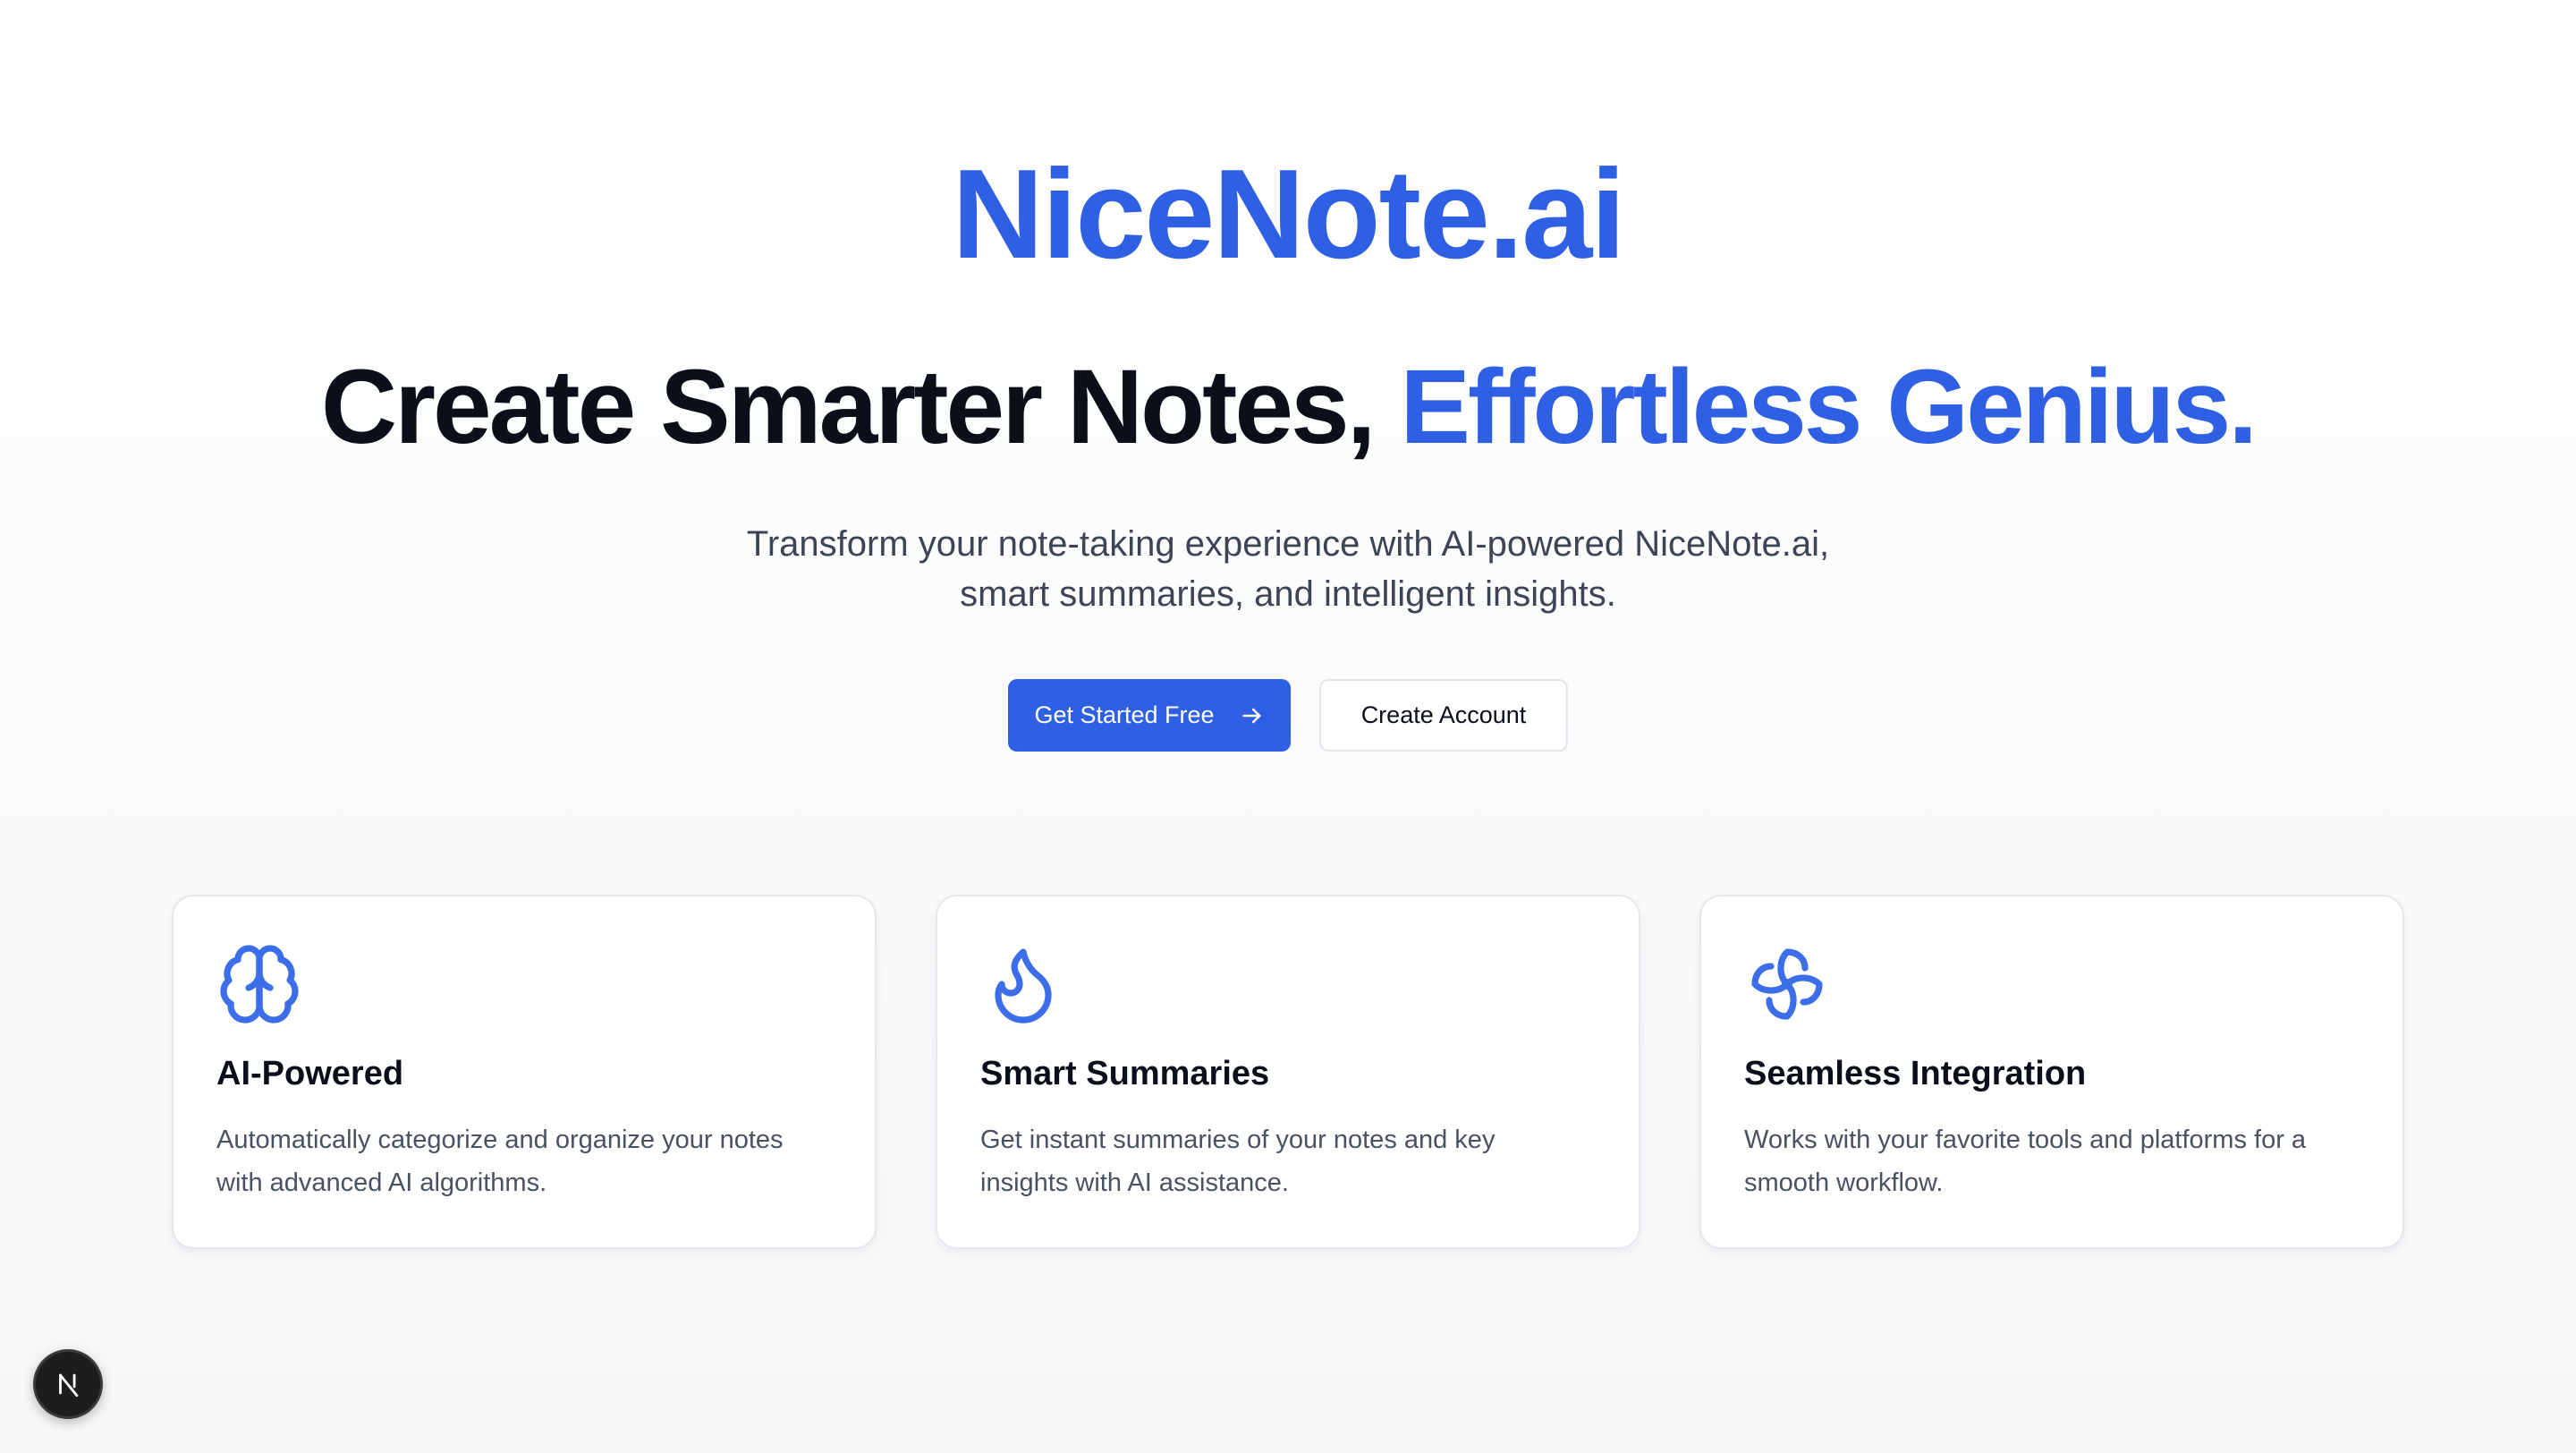 This screenshot has width=2576, height=1453. What do you see at coordinates (310, 1073) in the screenshot?
I see `feature-title: AI-Powered` at bounding box center [310, 1073].